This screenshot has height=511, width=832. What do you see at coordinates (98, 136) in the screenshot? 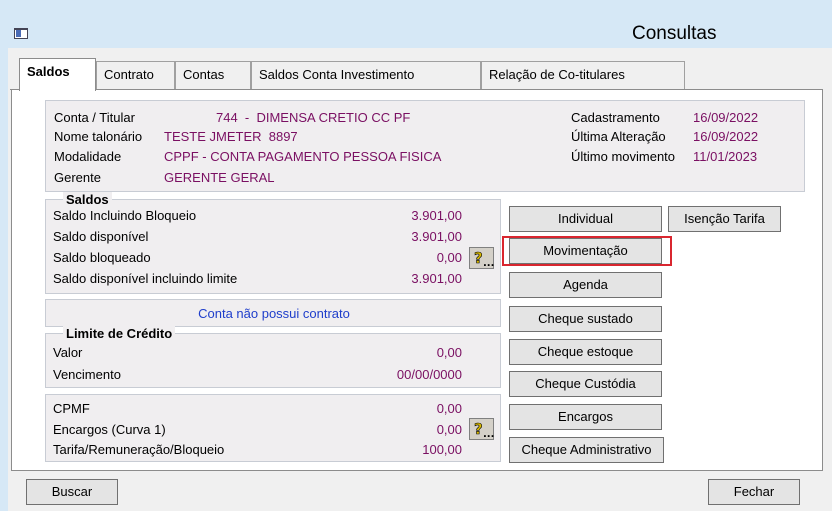
I see `nome-talonario-label: Nome talonário` at bounding box center [98, 136].